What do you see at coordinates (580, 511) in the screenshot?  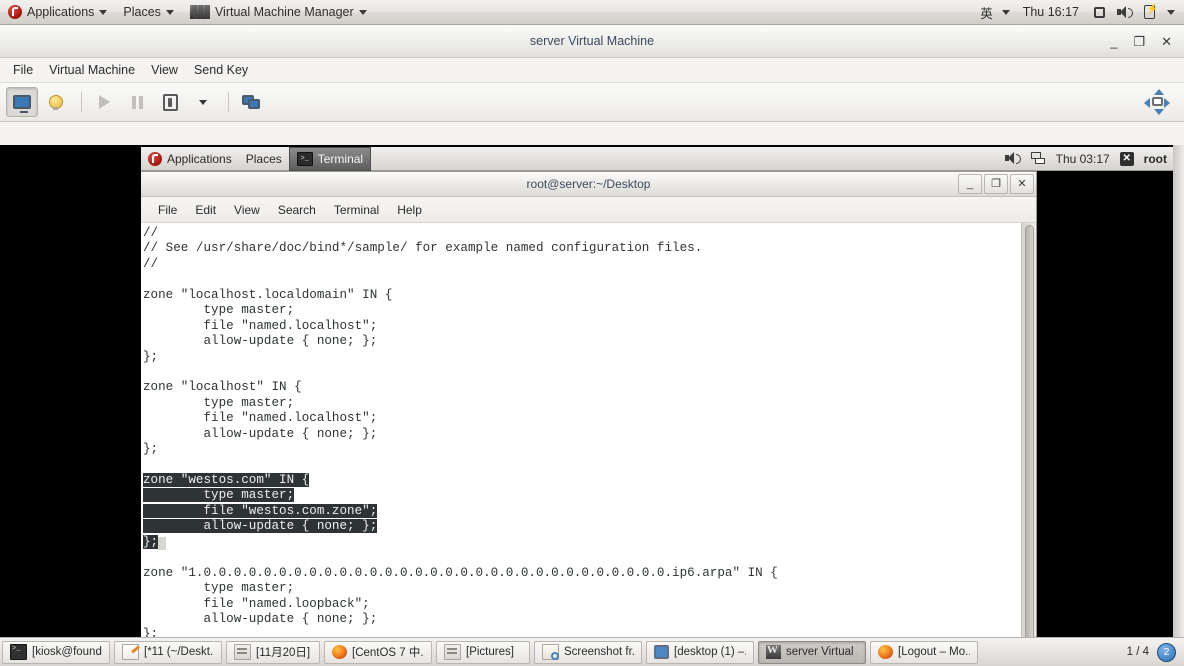 I see `terminal-line: file "westos.com.zone";` at bounding box center [580, 511].